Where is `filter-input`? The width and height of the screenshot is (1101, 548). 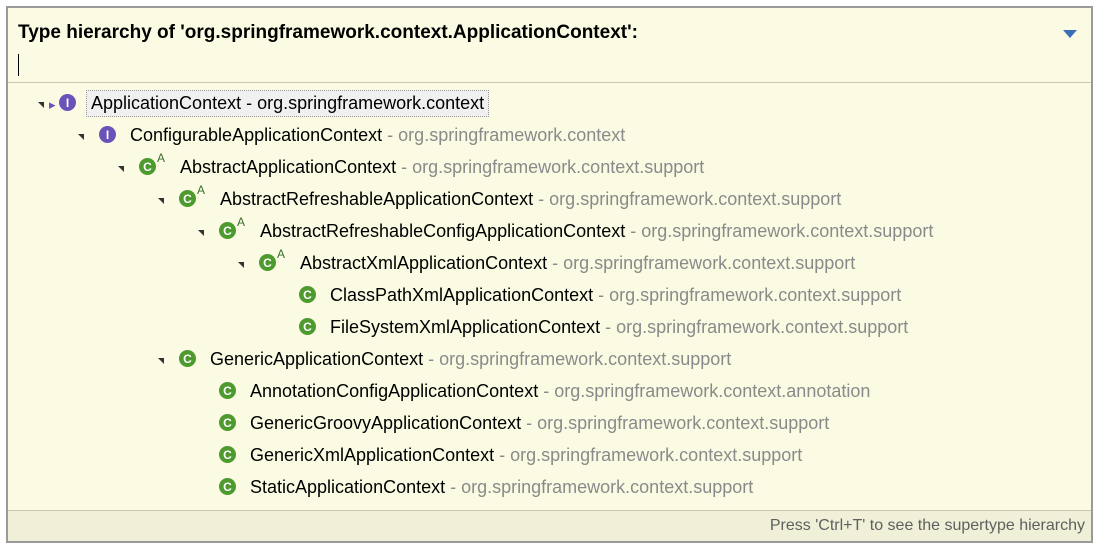
filter-input is located at coordinates (518, 64).